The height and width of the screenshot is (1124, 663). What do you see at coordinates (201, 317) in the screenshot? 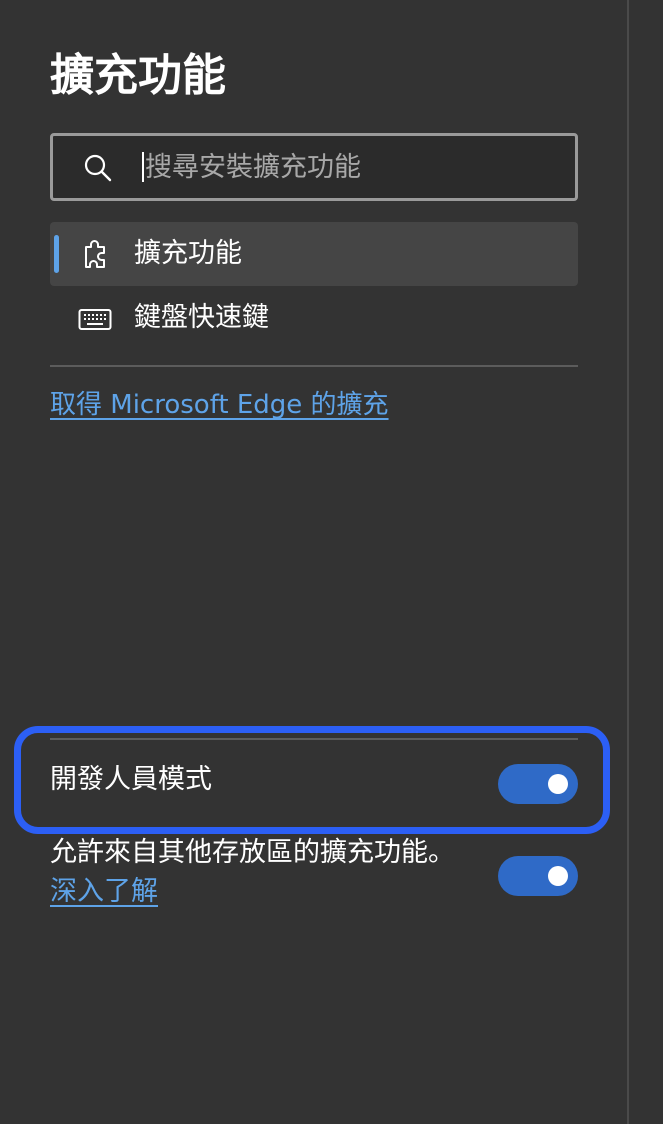
I see `sidebar-item-label: 鍵盤快速鍵` at bounding box center [201, 317].